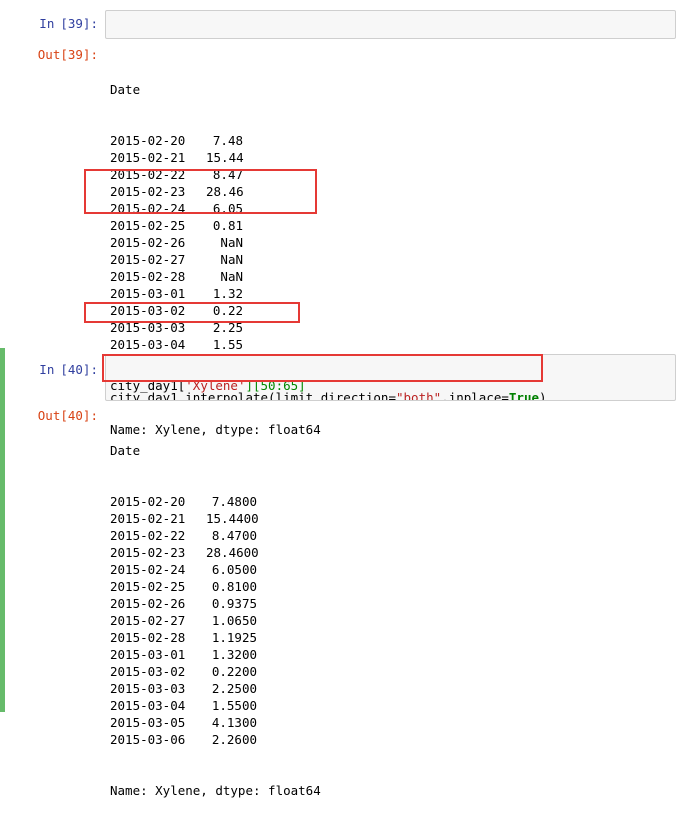 The width and height of the screenshot is (676, 833). What do you see at coordinates (148, 739) in the screenshot?
I see `row-date: 2015-03-06` at bounding box center [148, 739].